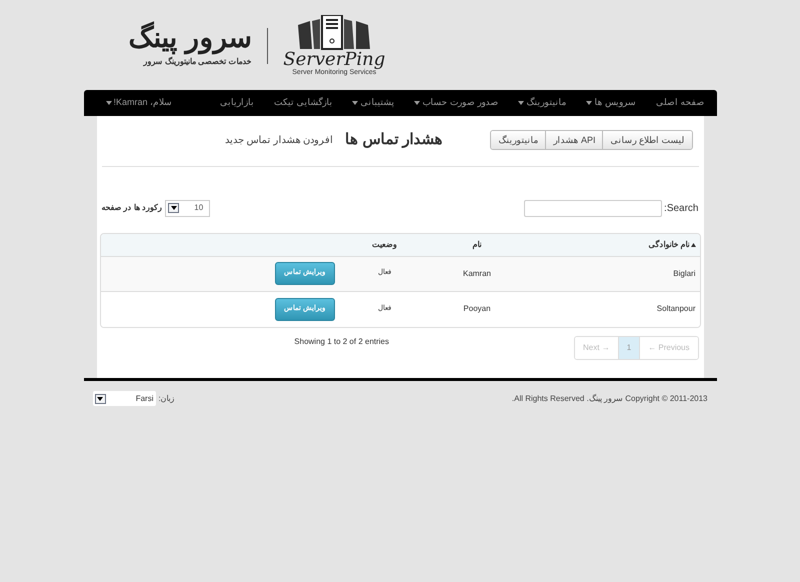 The height and width of the screenshot is (582, 800). What do you see at coordinates (384, 244) in the screenshot?
I see `column-header: وضعیت` at bounding box center [384, 244].